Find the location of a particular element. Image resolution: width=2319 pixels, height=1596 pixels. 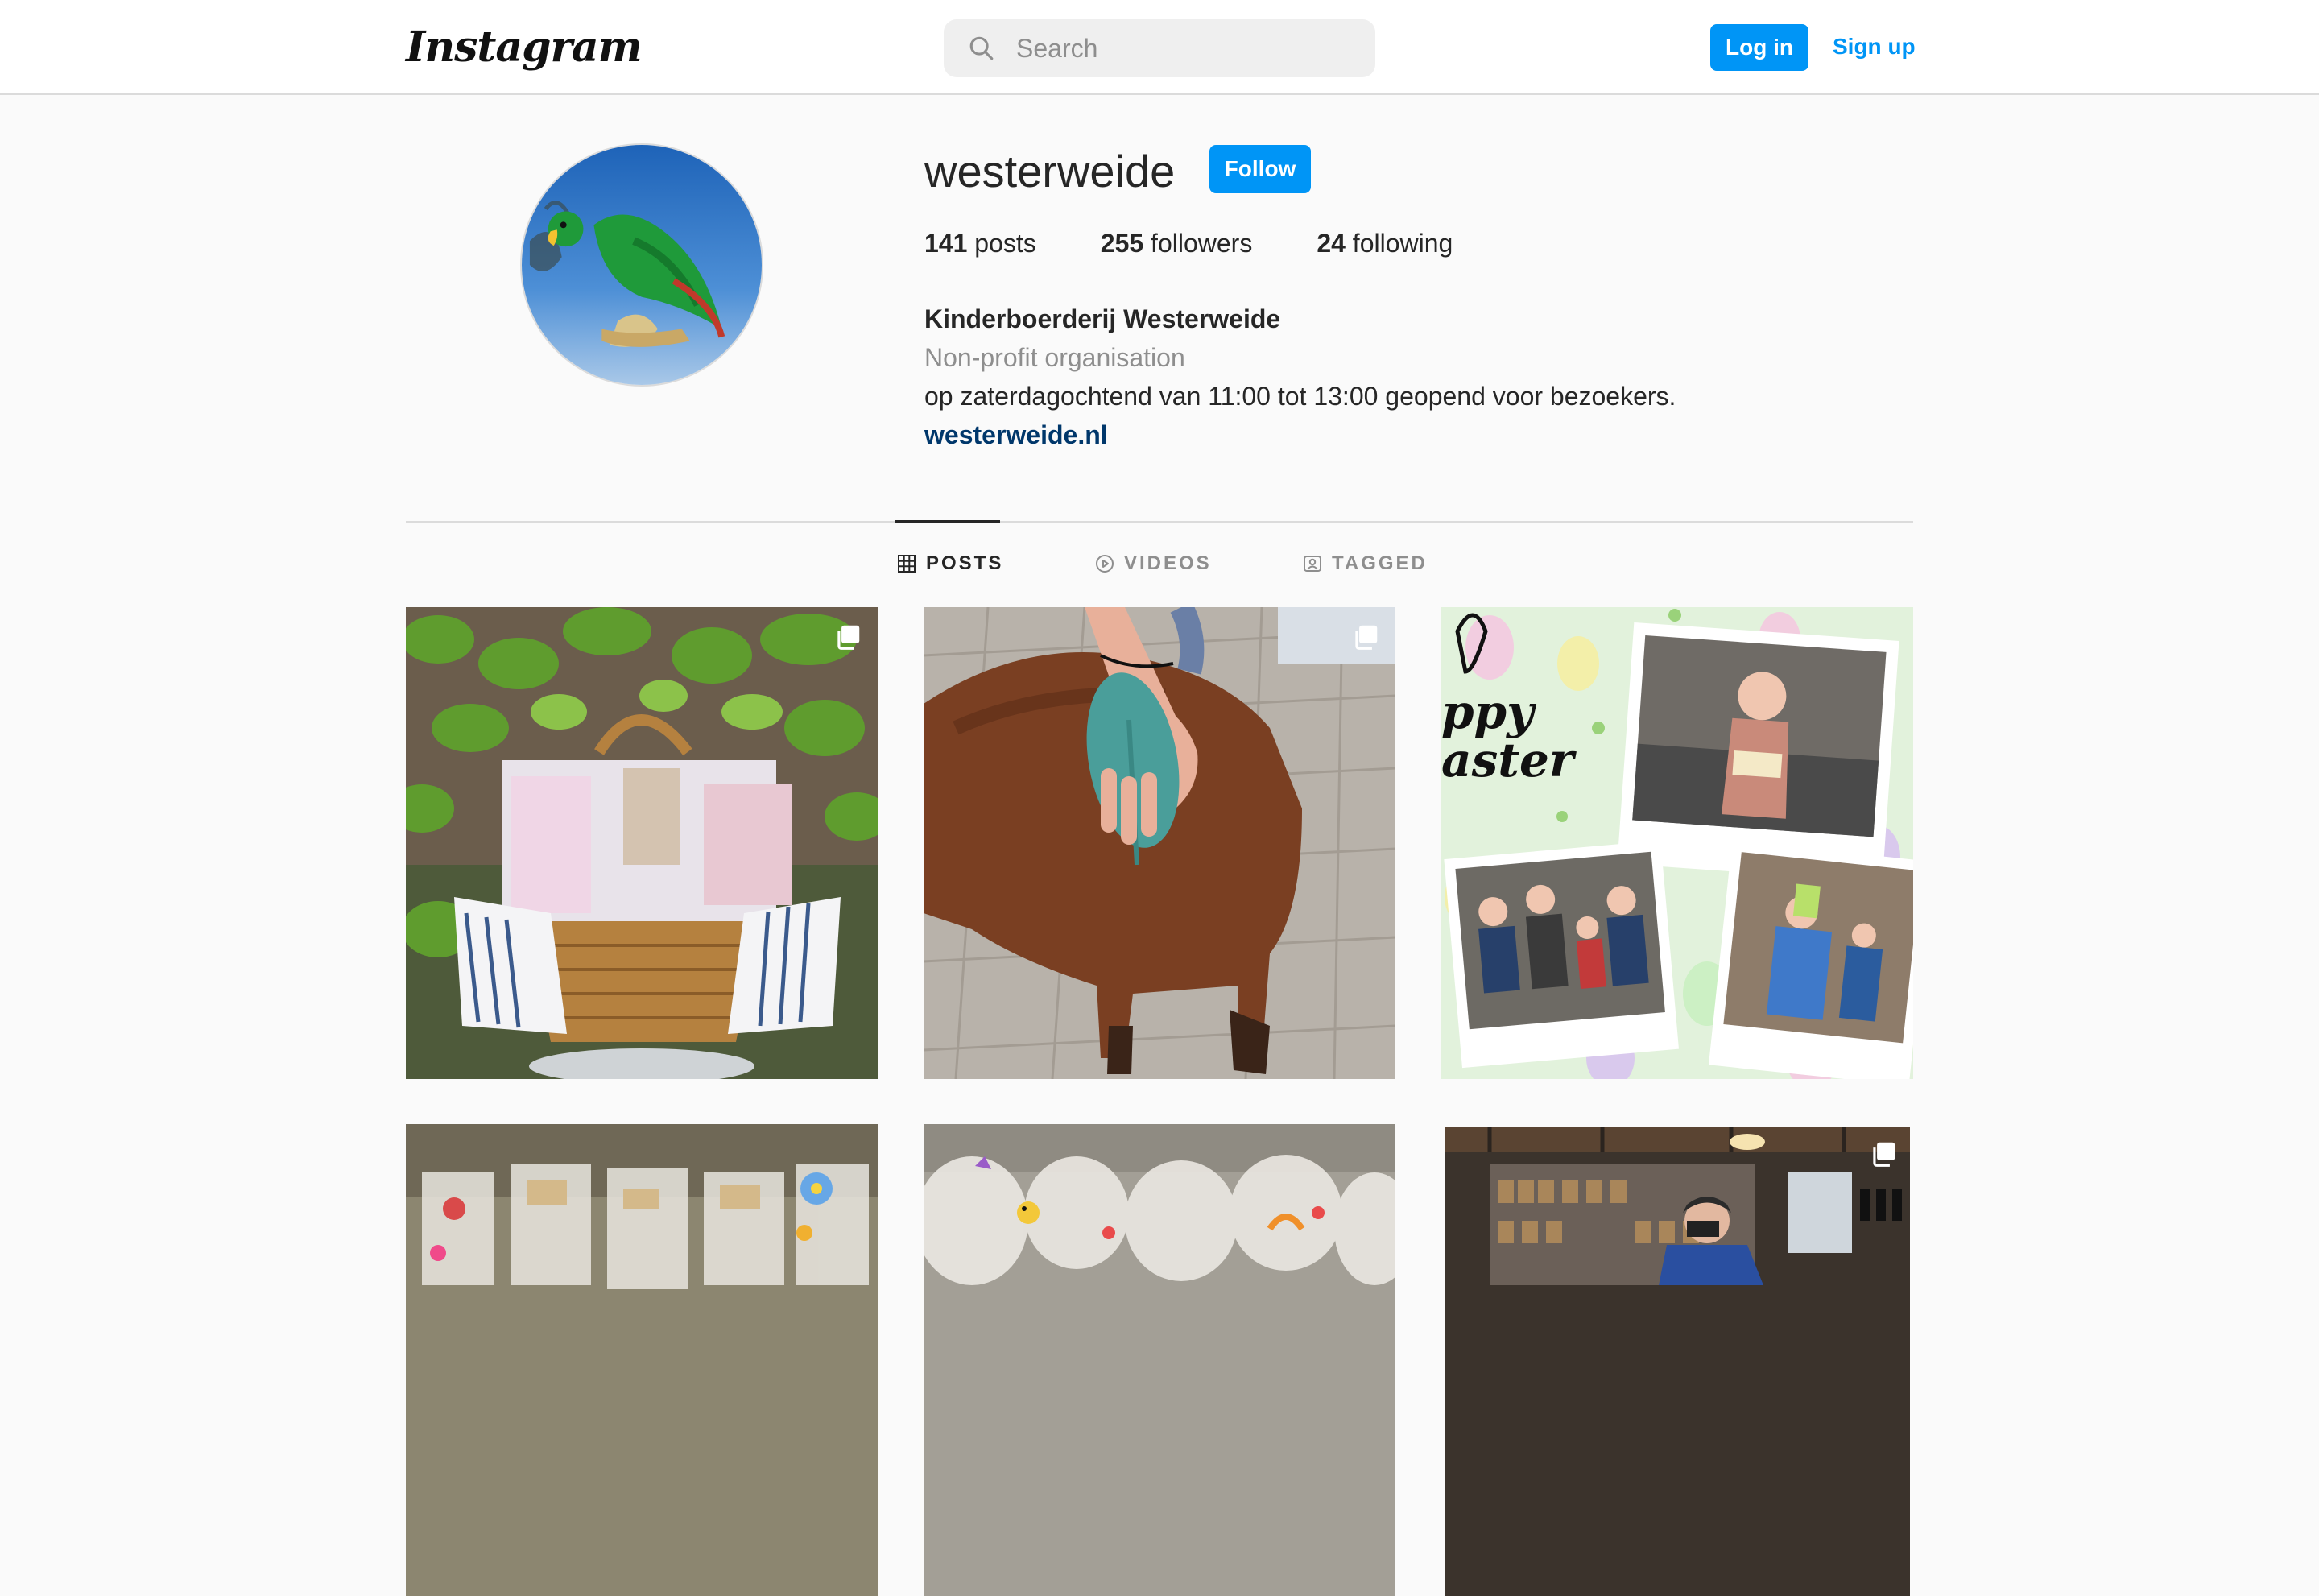

tab-videos: VIDEOS is located at coordinates (1153, 563).